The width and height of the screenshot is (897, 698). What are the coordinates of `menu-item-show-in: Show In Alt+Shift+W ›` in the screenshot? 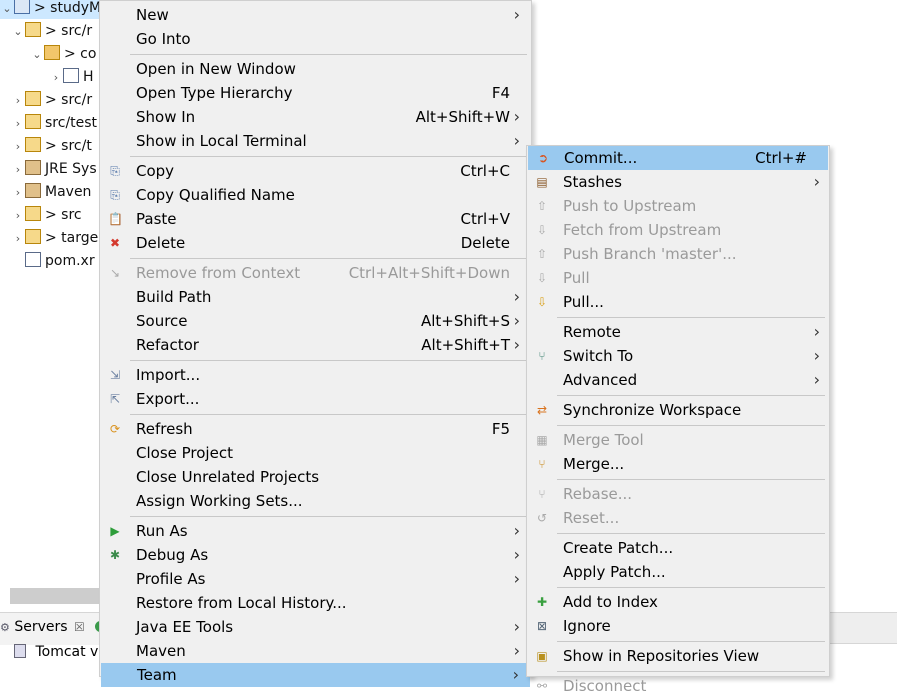 It's located at (315, 117).